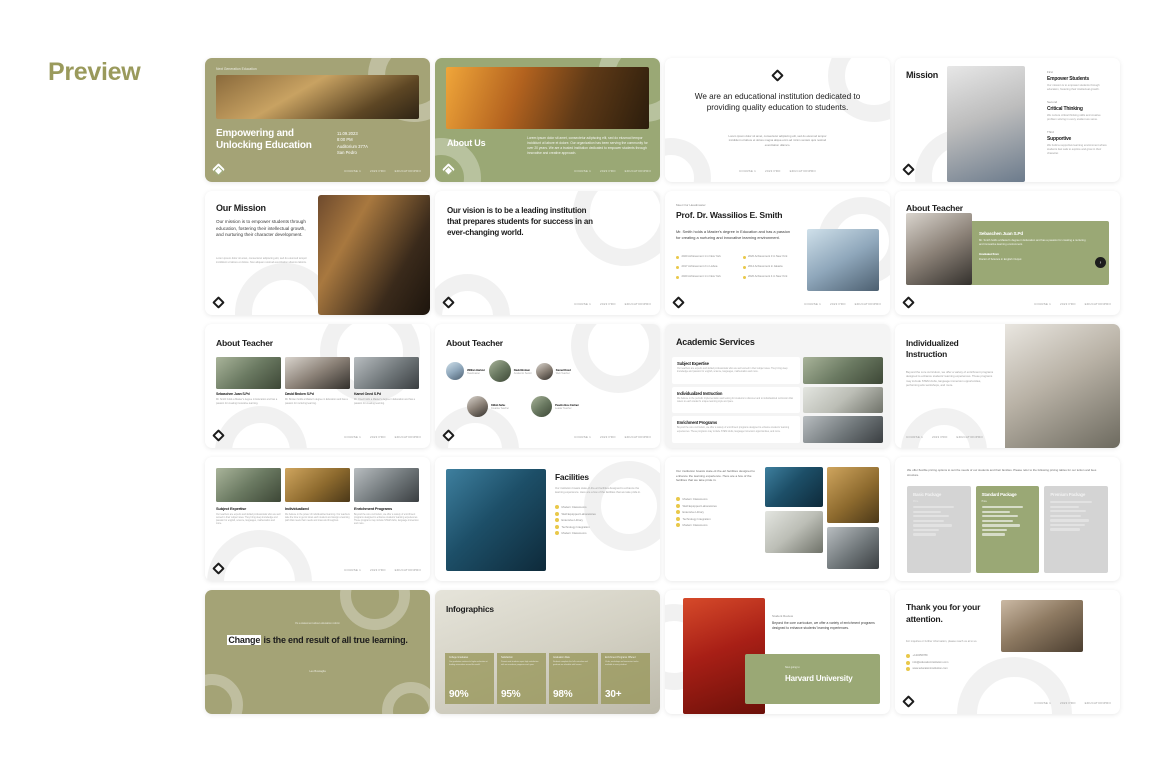 This screenshot has width=1170, height=780. Describe the element at coordinates (951, 662) in the screenshot. I see `contact-item: info@educationinstitution.com` at that location.